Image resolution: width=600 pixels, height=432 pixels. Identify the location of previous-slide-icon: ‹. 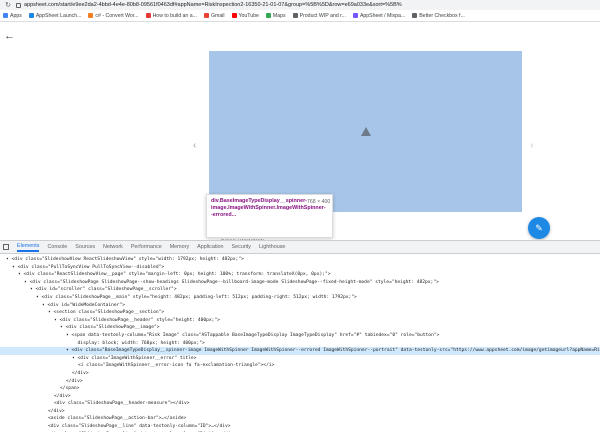
(194, 145).